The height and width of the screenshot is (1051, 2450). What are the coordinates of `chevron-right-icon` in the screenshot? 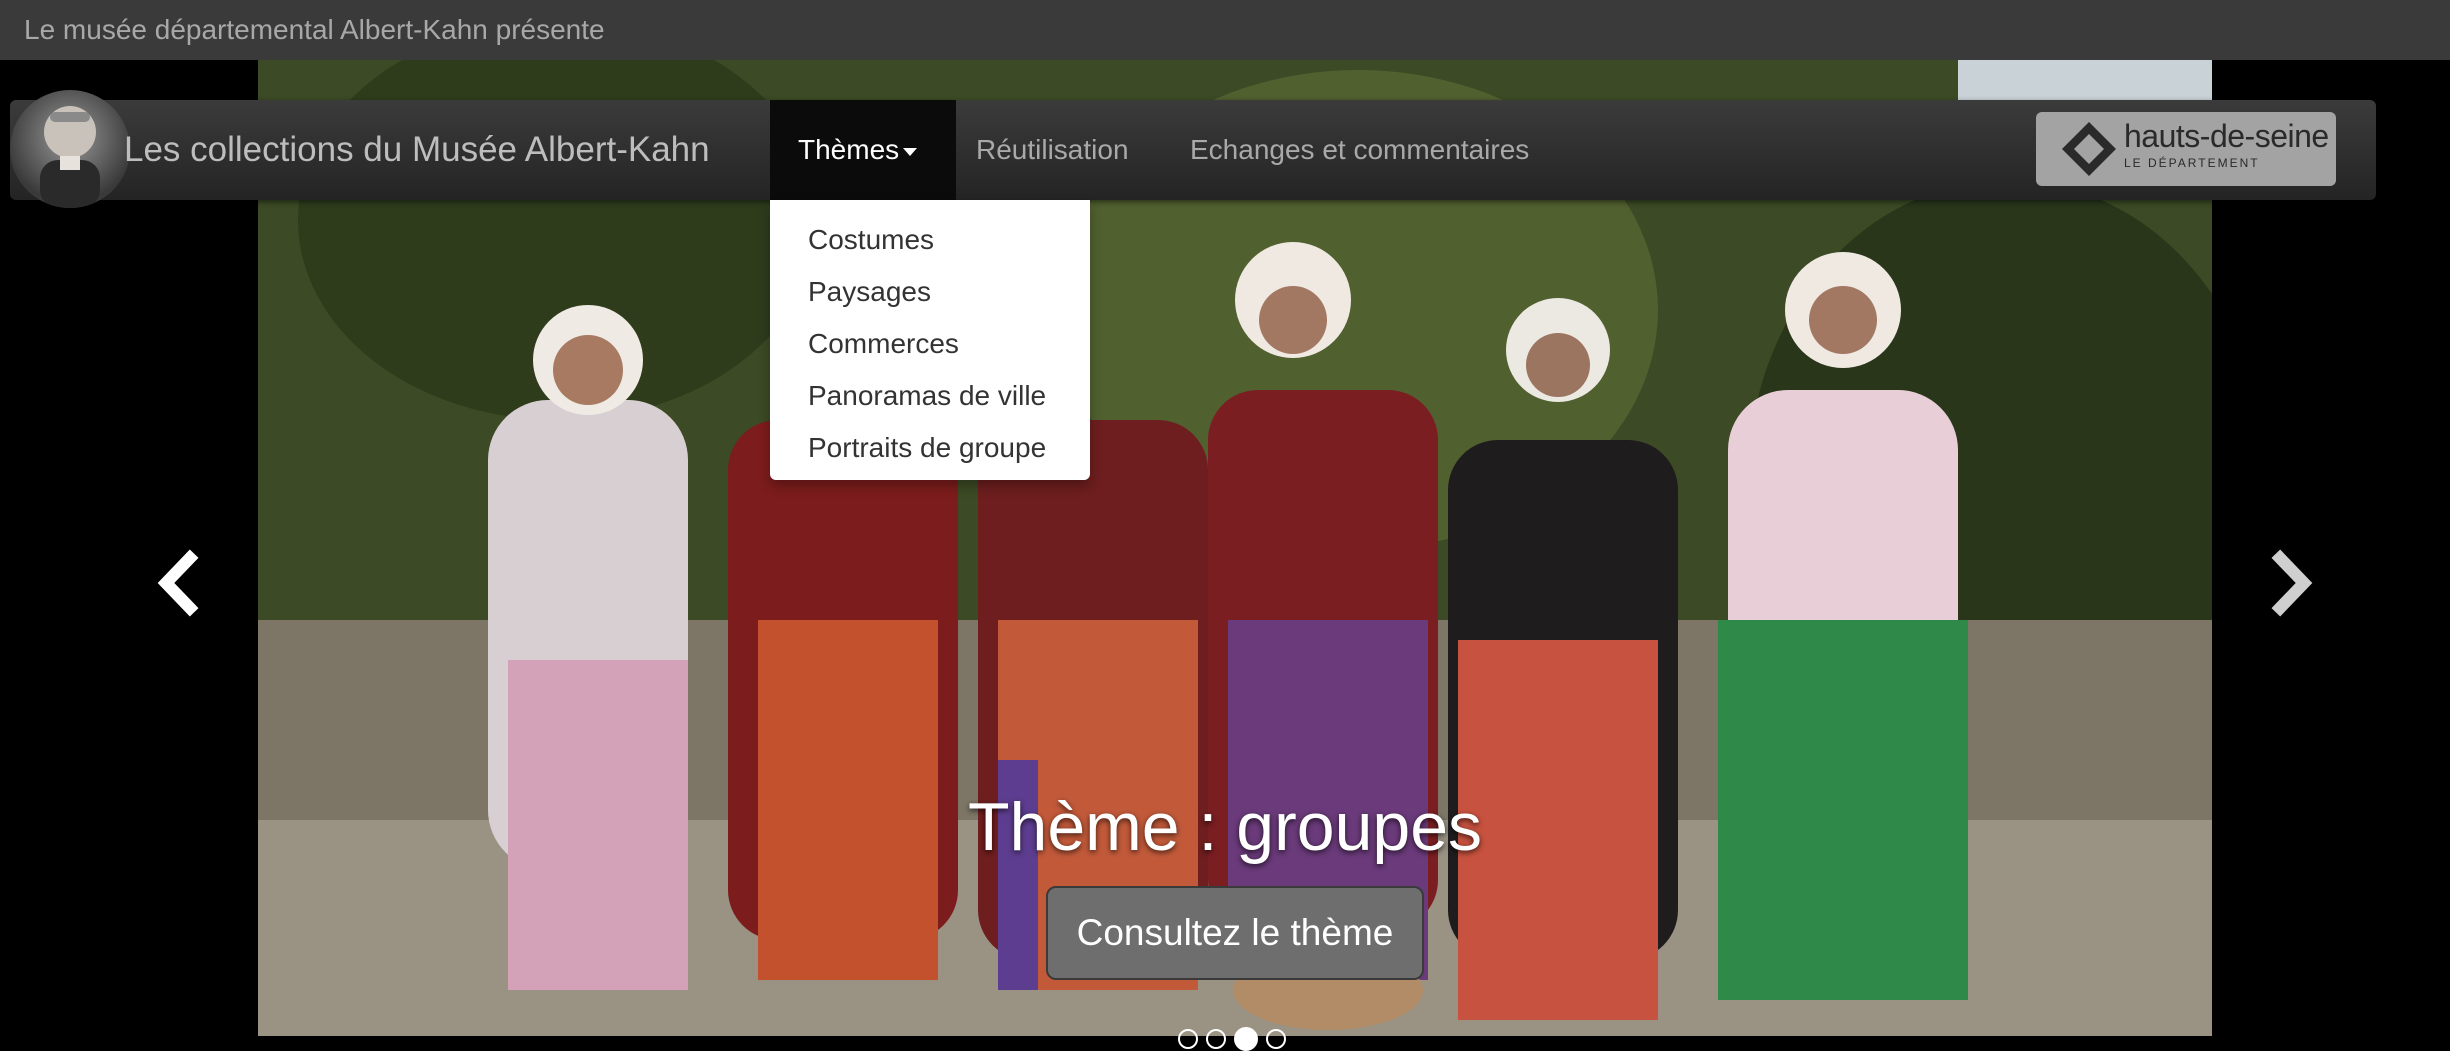 It's located at (2292, 583).